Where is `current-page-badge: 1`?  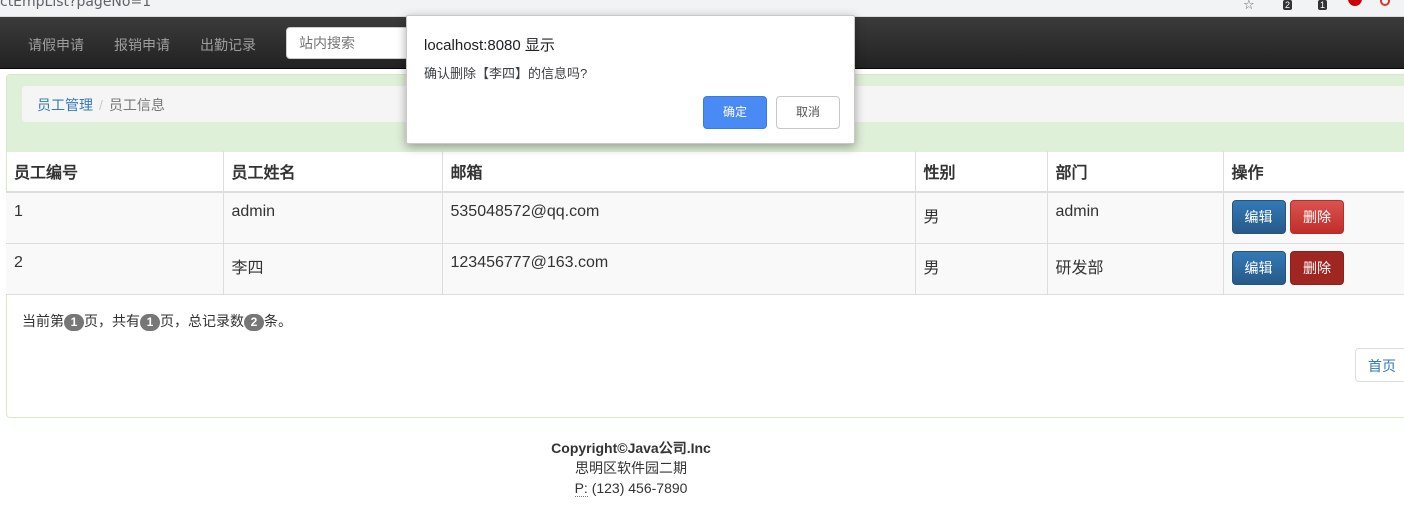 current-page-badge: 1 is located at coordinates (74, 322).